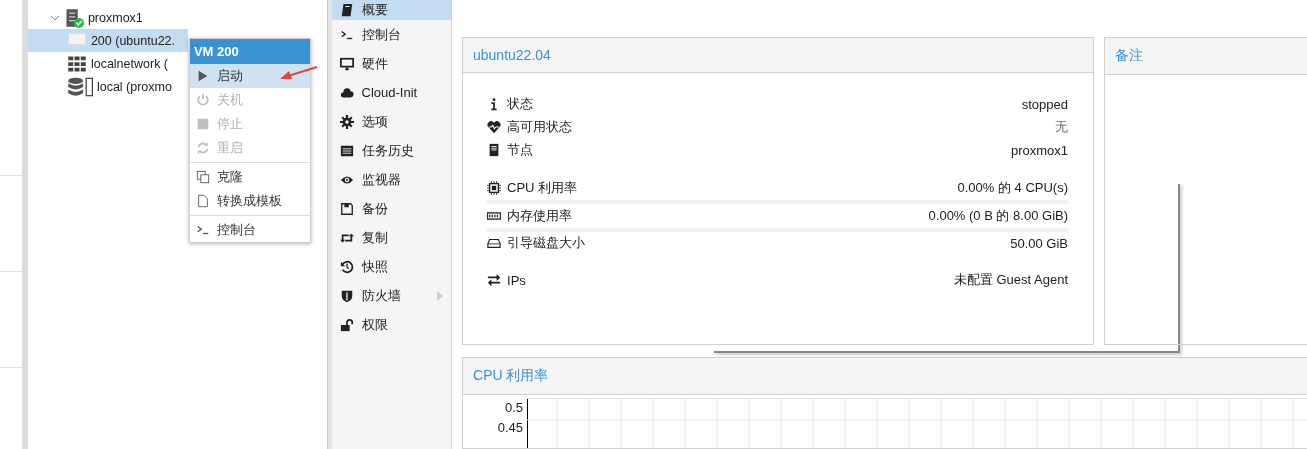 The height and width of the screenshot is (449, 1307). What do you see at coordinates (885, 376) in the screenshot?
I see `panel-title: CPU 利用率` at bounding box center [885, 376].